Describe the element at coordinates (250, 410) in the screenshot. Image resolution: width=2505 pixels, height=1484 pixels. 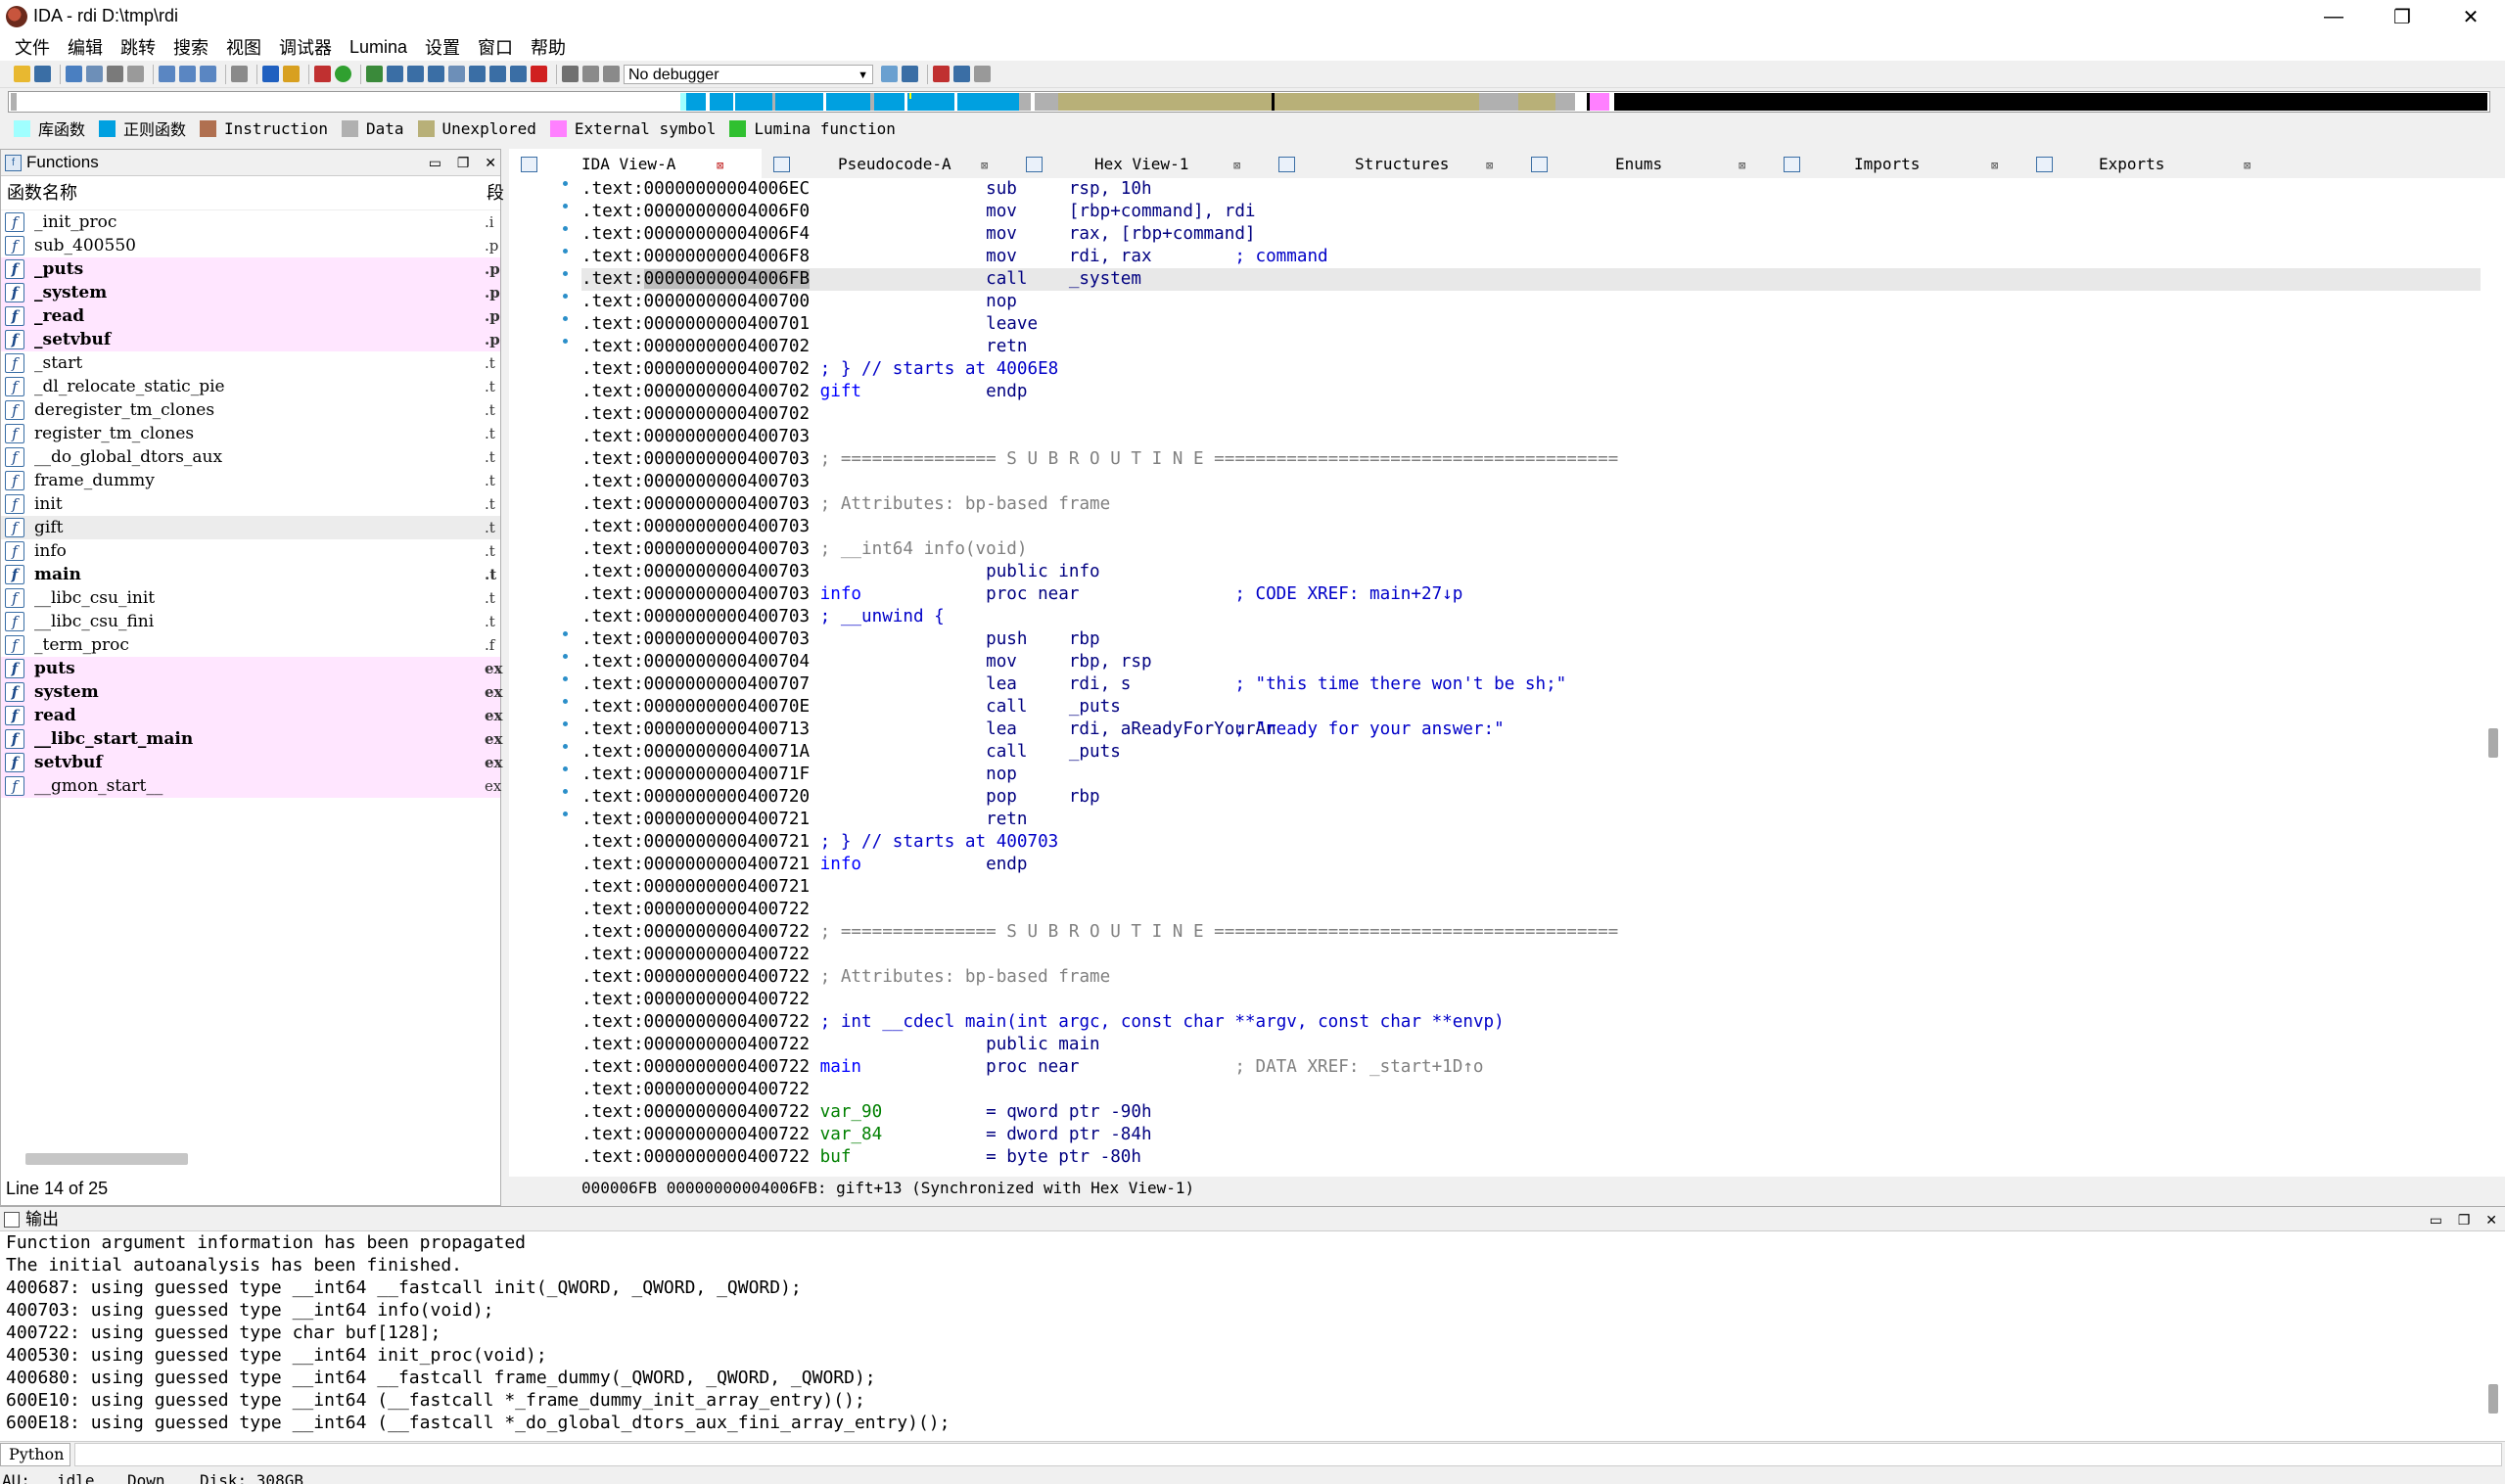
I see `function-row: f deregister_tm_clones .t` at that location.